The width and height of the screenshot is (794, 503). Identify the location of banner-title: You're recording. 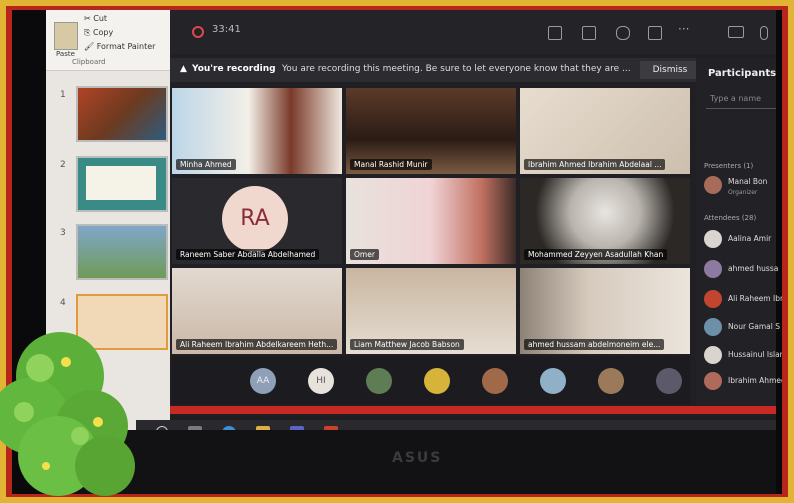
(234, 69).